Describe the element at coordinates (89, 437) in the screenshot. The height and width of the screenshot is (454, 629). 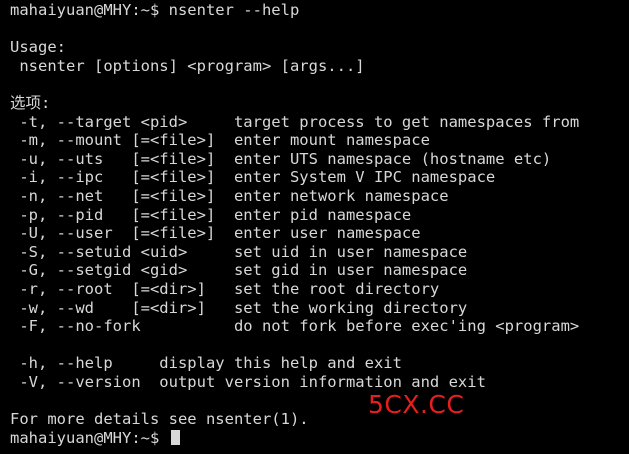
I see `terminal-prompt: mahaiyuan@MHY:~$` at that location.